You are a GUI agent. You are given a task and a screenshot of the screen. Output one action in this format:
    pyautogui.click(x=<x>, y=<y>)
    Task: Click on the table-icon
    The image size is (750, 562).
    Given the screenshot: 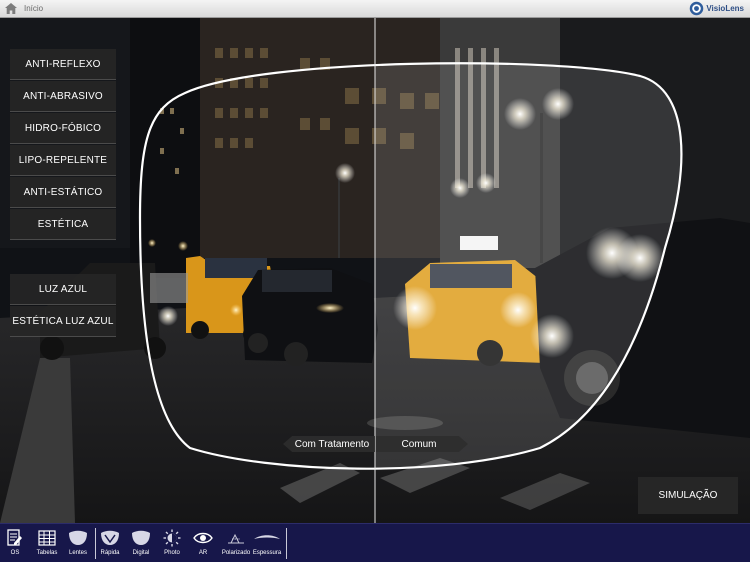 What is the action you would take?
    pyautogui.click(x=47, y=538)
    